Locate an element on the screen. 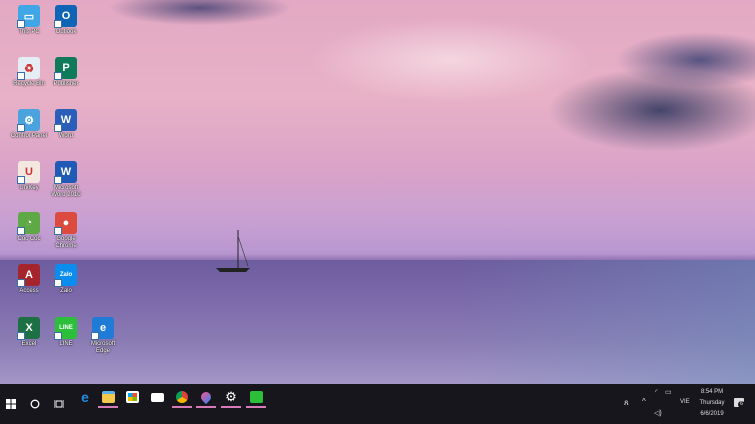 Image resolution: width=755 pixels, height=424 pixels. edge-icon: e is located at coordinates (85, 397).